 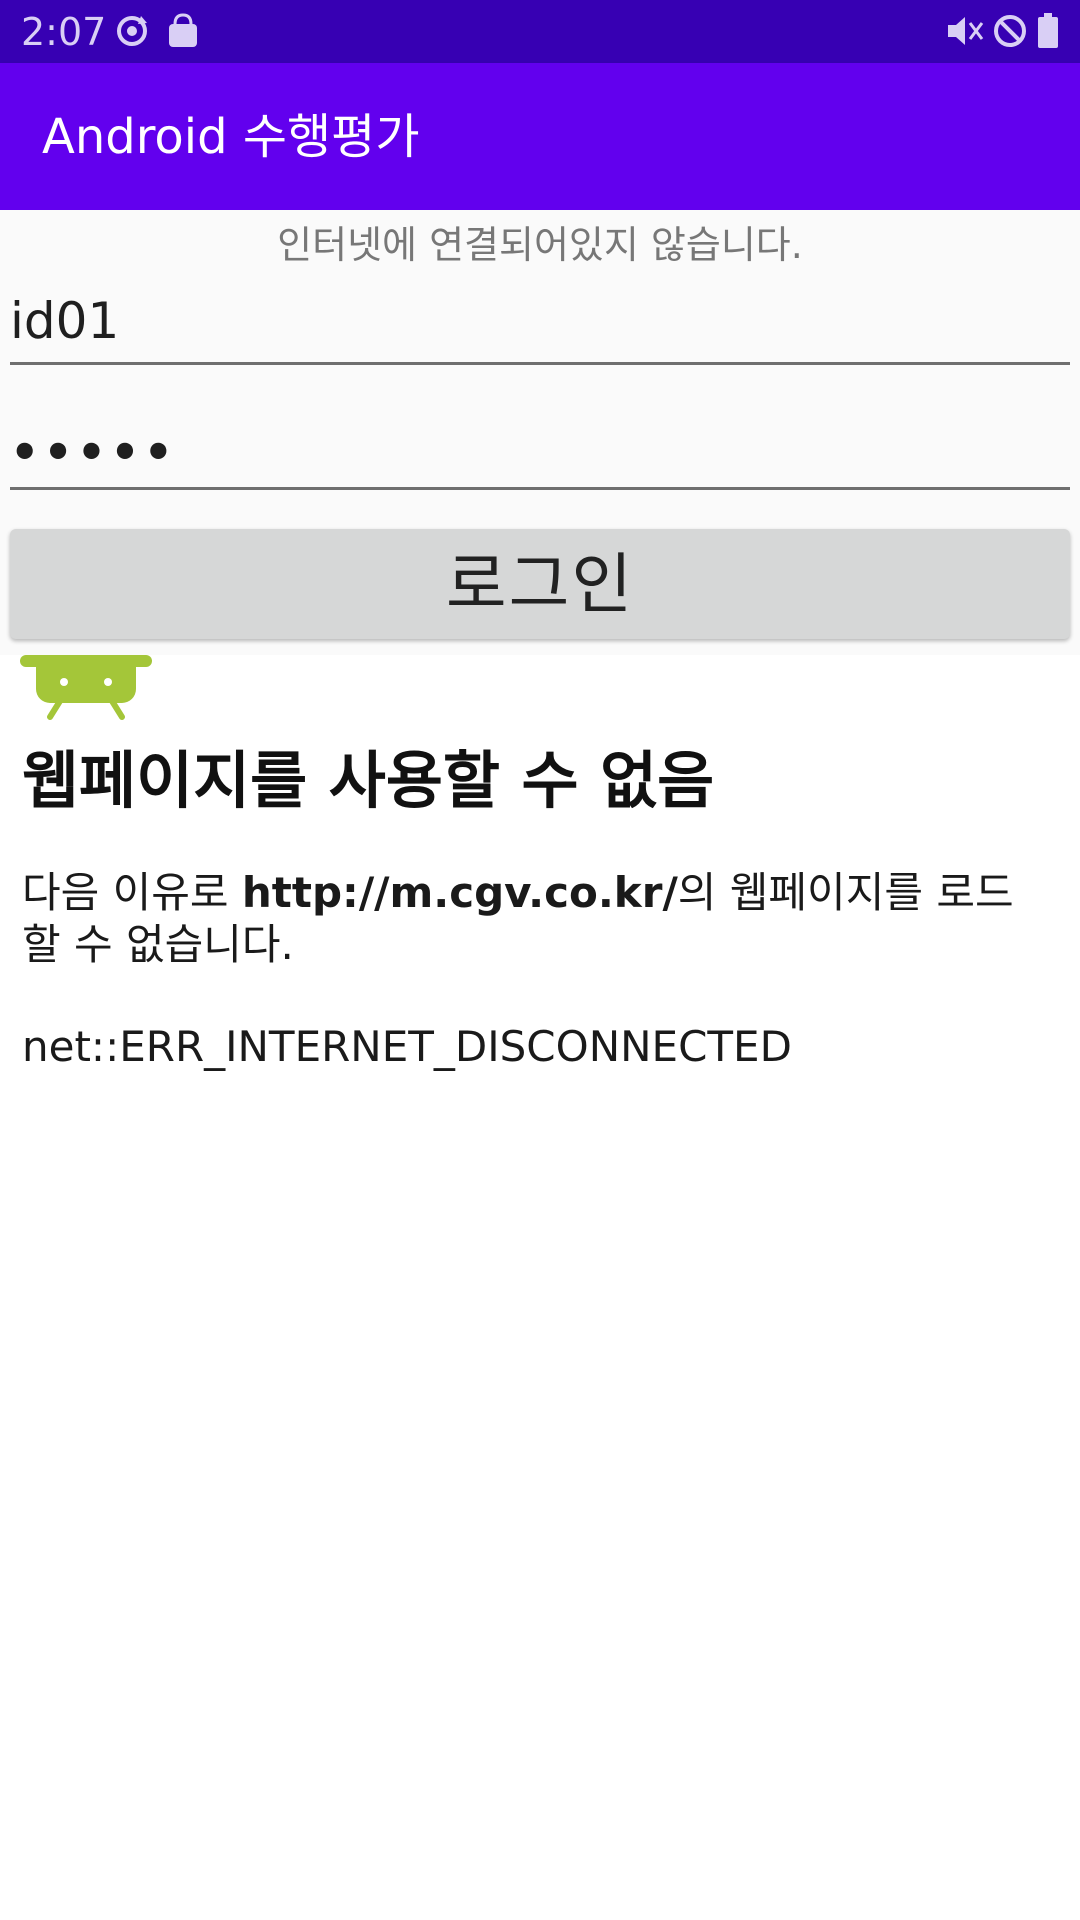 What do you see at coordinates (540, 31) in the screenshot?
I see `status-bar: 2:07` at bounding box center [540, 31].